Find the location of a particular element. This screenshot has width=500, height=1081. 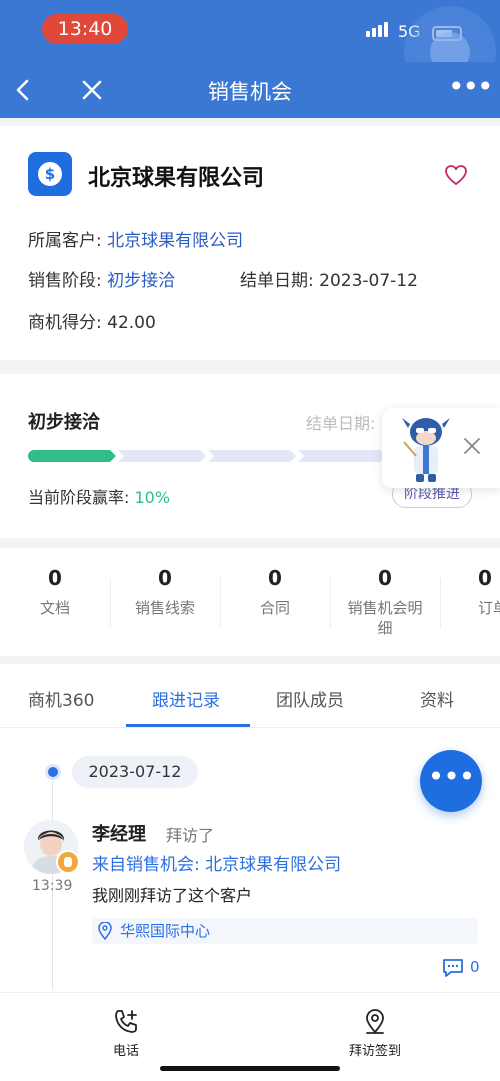

stat-label: 文档 is located at coordinates (54, 608).